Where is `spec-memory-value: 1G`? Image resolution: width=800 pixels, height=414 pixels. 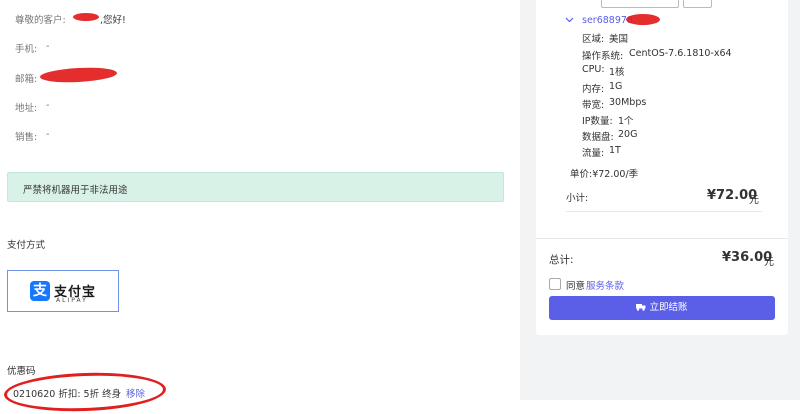
spec-memory-value: 1G is located at coordinates (616, 86).